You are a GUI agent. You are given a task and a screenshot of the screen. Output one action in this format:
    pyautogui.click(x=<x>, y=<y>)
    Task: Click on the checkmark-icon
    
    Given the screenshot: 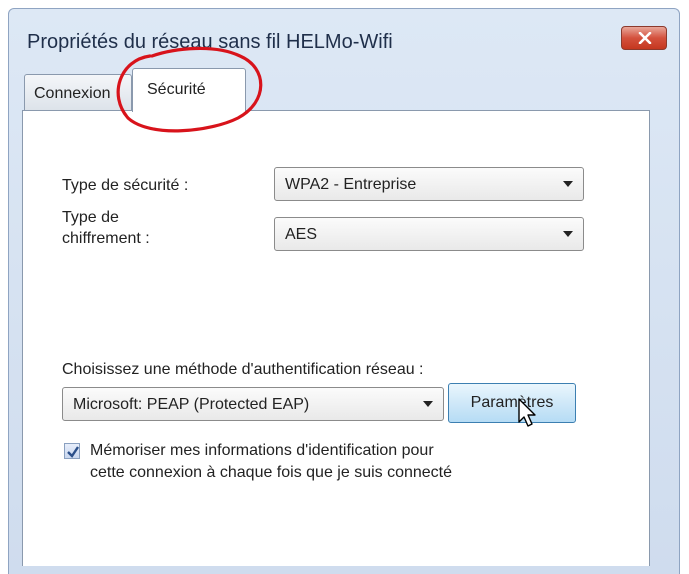 What is the action you would take?
    pyautogui.click(x=73, y=452)
    